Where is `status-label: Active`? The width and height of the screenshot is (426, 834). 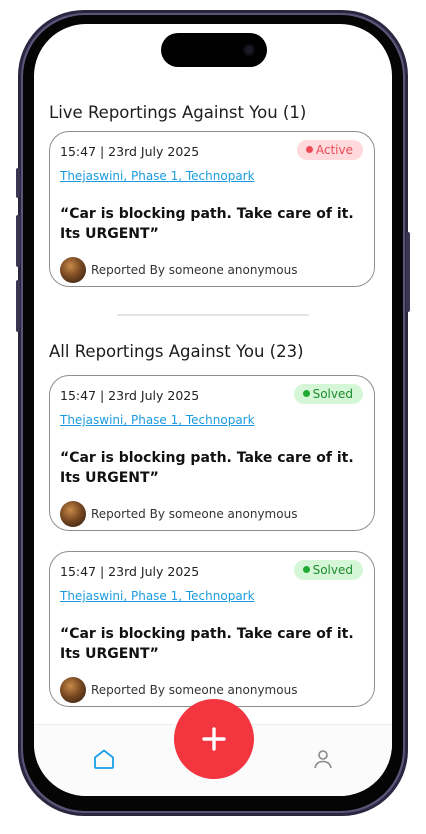 status-label: Active is located at coordinates (334, 150).